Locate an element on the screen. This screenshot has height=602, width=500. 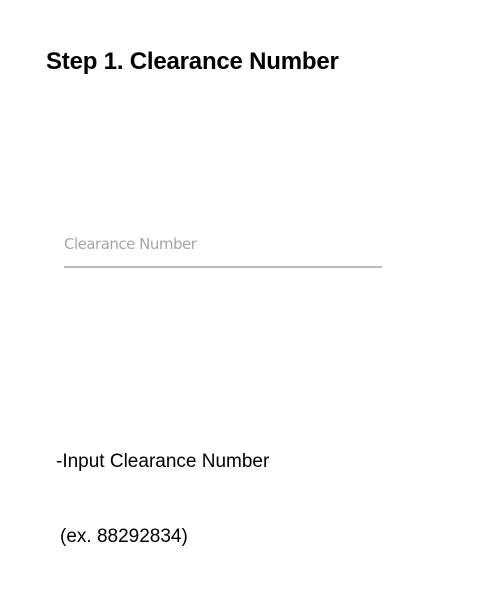
clearance-number-field is located at coordinates (223, 248).